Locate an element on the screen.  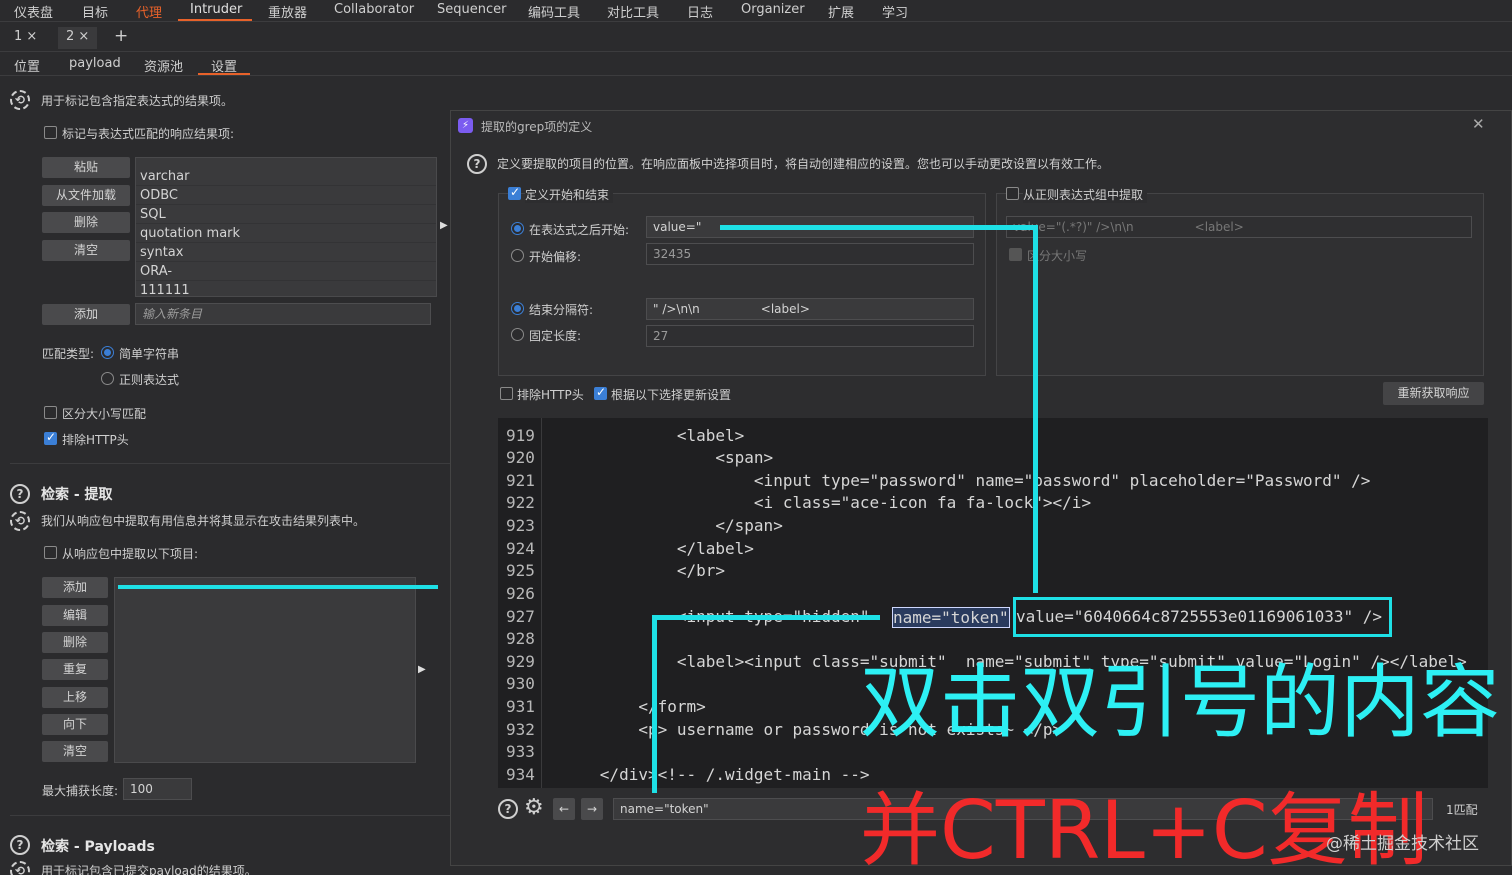
line-number: 925 is located at coordinates (520, 570).